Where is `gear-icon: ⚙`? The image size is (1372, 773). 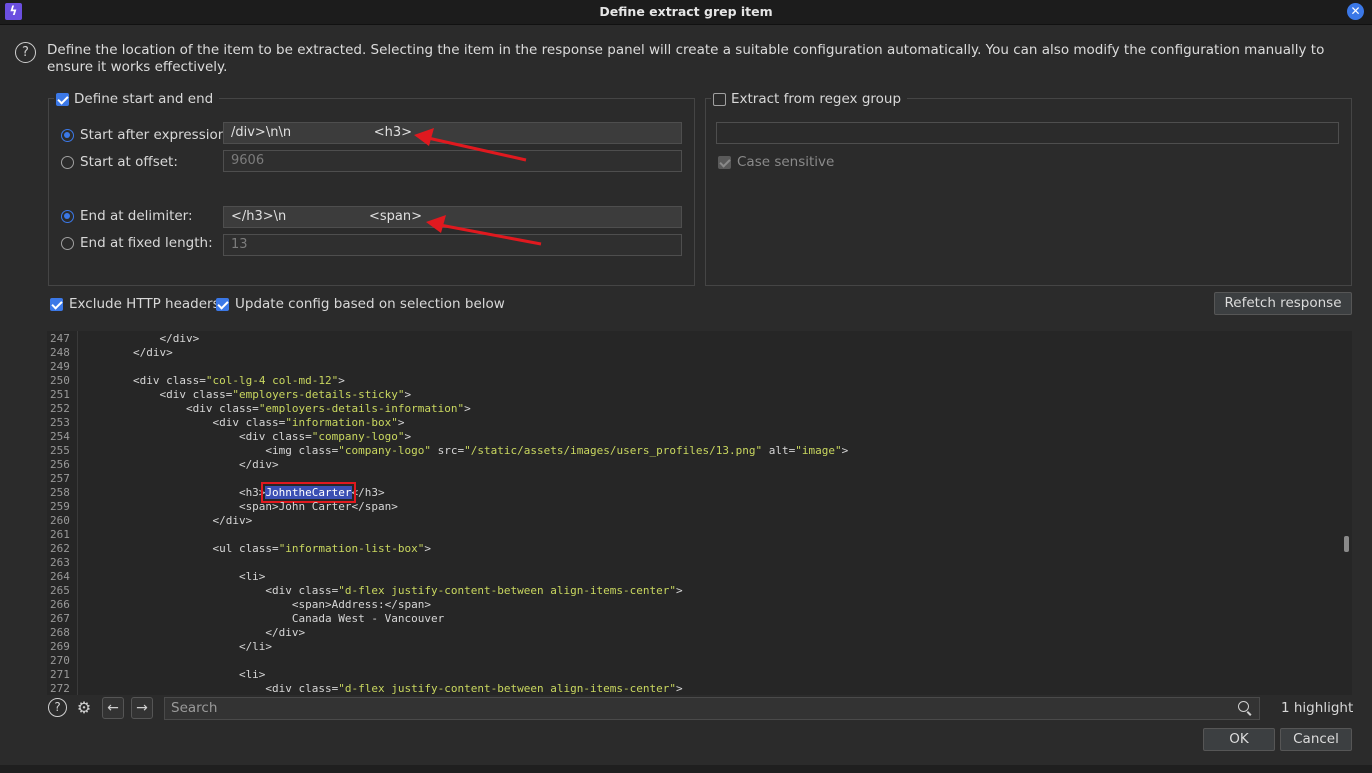 gear-icon: ⚙ is located at coordinates (84, 708).